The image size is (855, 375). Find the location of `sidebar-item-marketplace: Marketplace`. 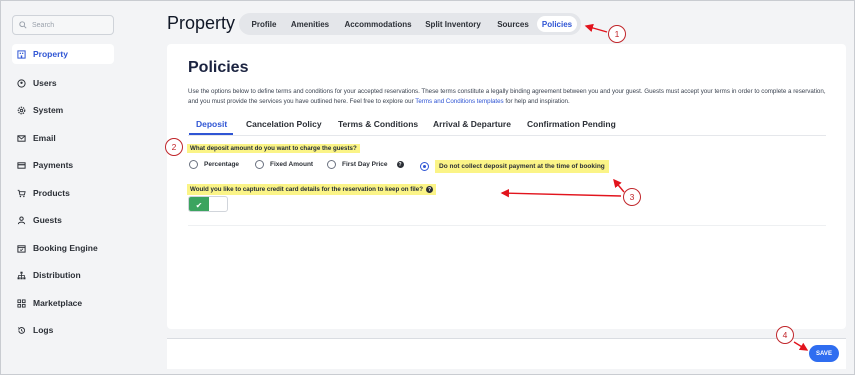

sidebar-item-marketplace: Marketplace is located at coordinates (63, 303).